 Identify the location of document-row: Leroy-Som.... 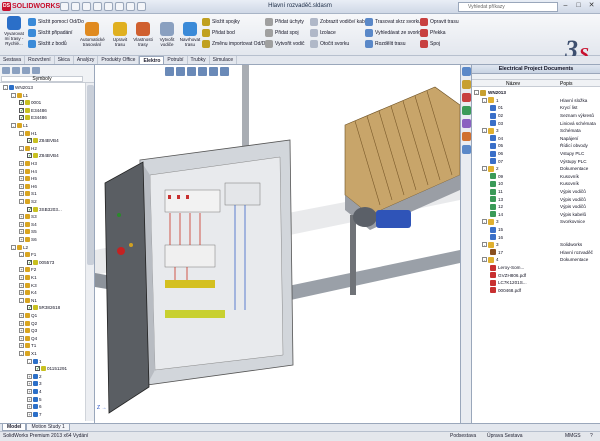
(507, 268).